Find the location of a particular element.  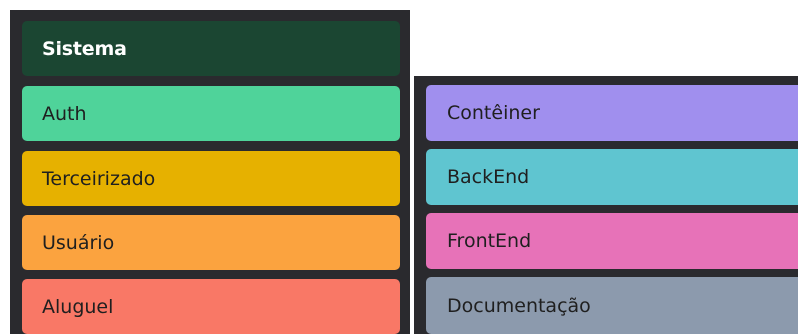

list-item-terceirizado: Terceirizado is located at coordinates (211, 178).